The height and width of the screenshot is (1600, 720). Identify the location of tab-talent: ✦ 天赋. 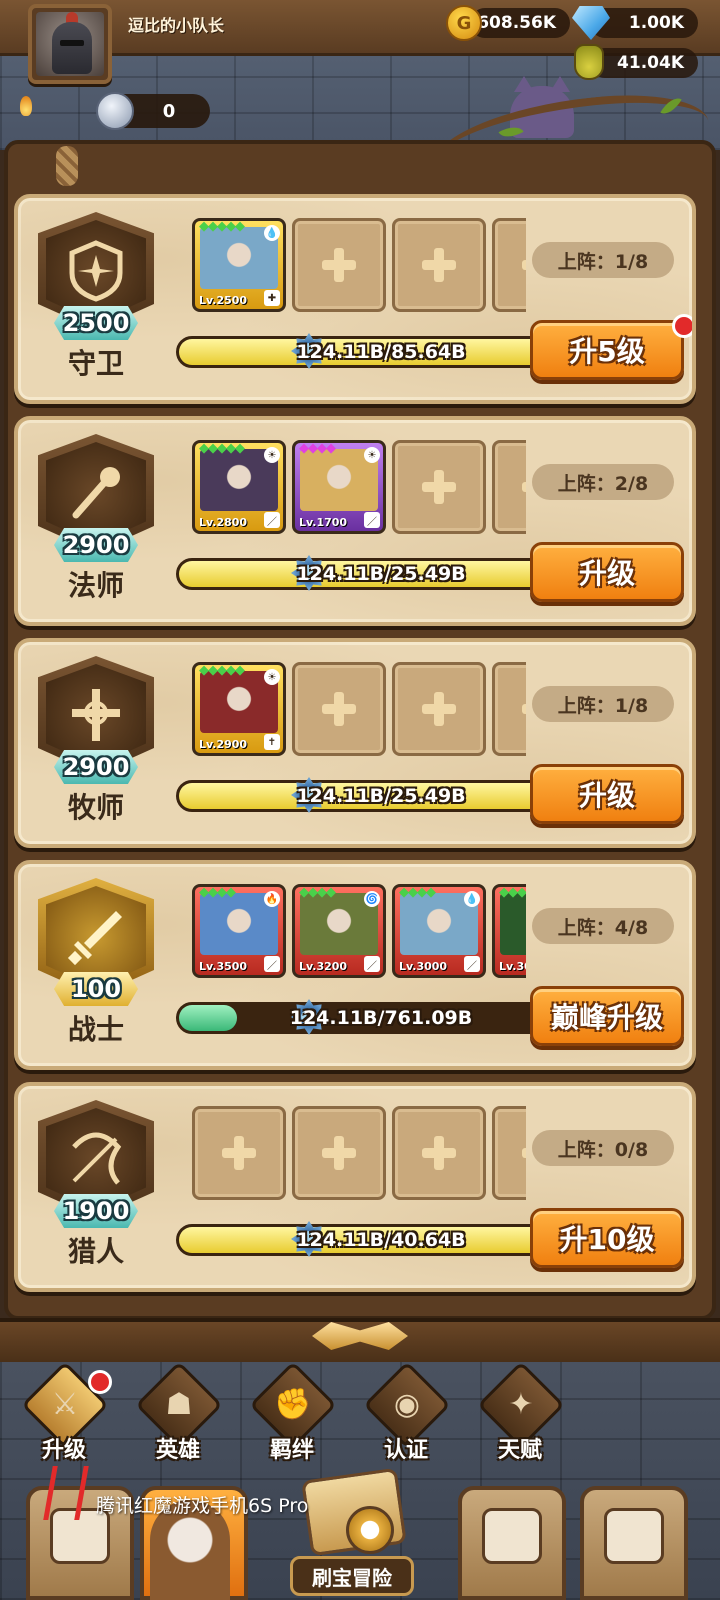
(520, 1413).